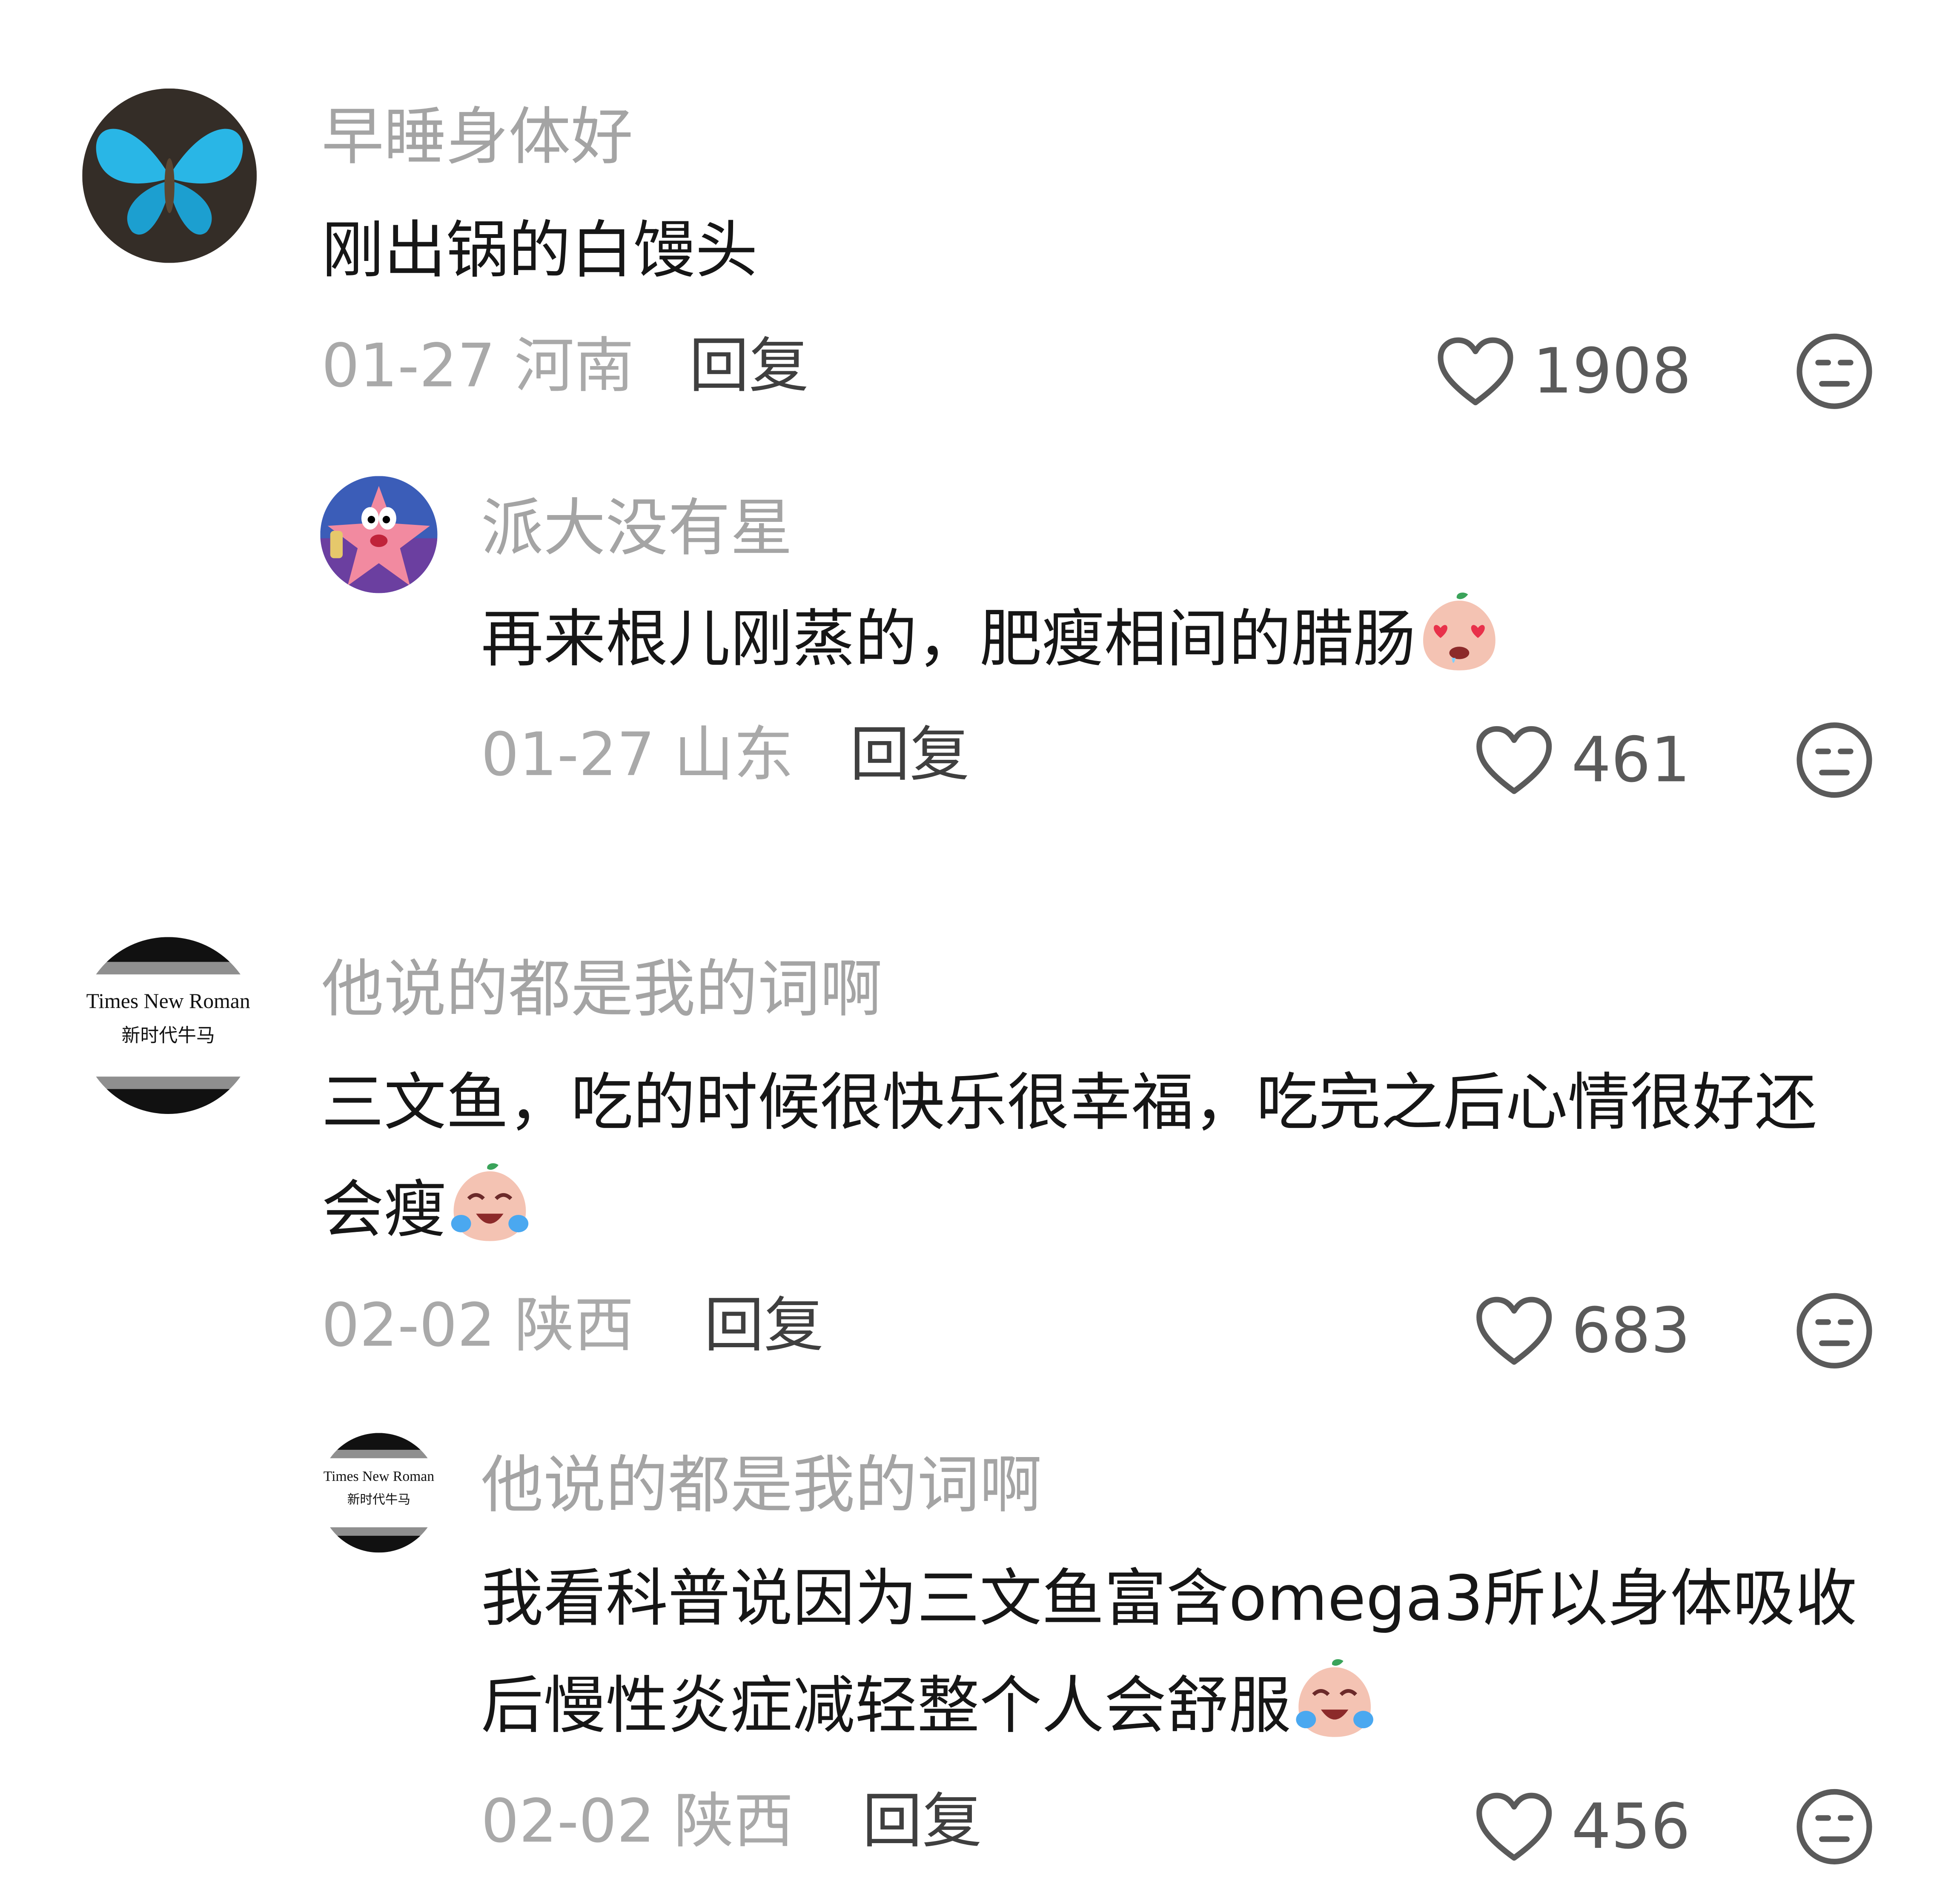  What do you see at coordinates (1630, 1330) in the screenshot?
I see `like-count: 683` at bounding box center [1630, 1330].